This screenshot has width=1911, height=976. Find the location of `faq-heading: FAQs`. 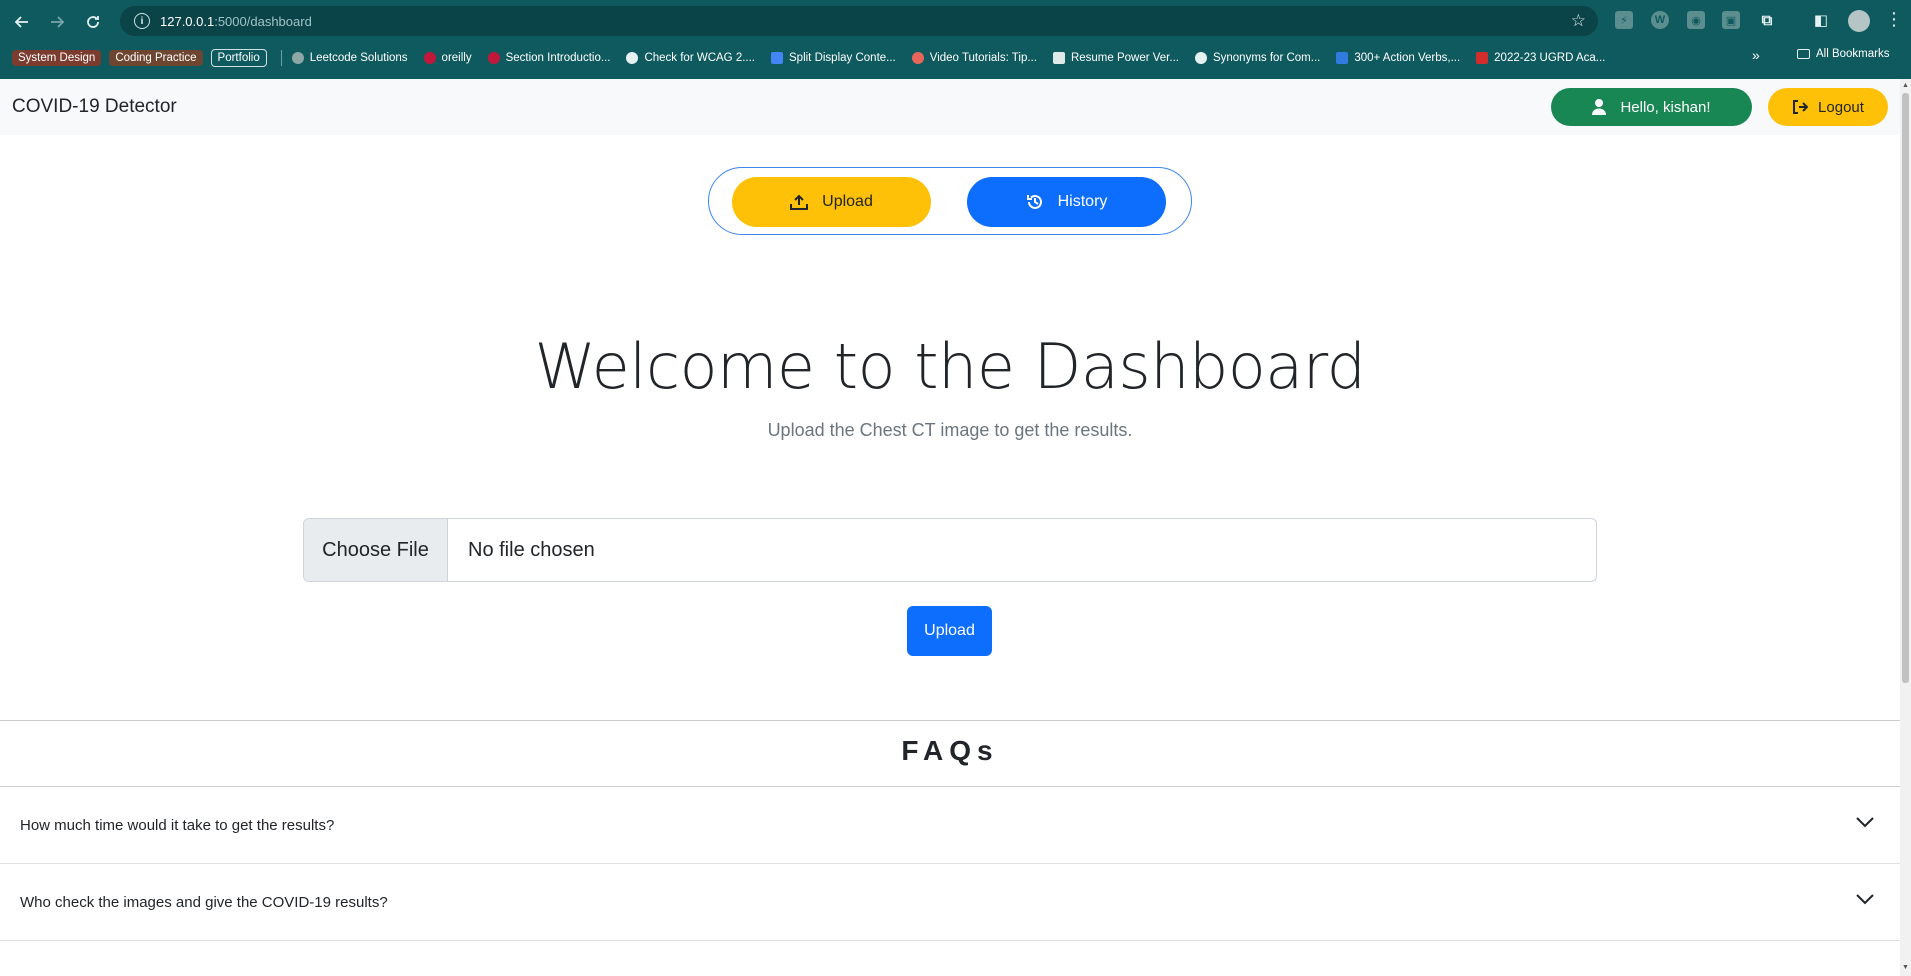

faq-heading: FAQs is located at coordinates (950, 750).